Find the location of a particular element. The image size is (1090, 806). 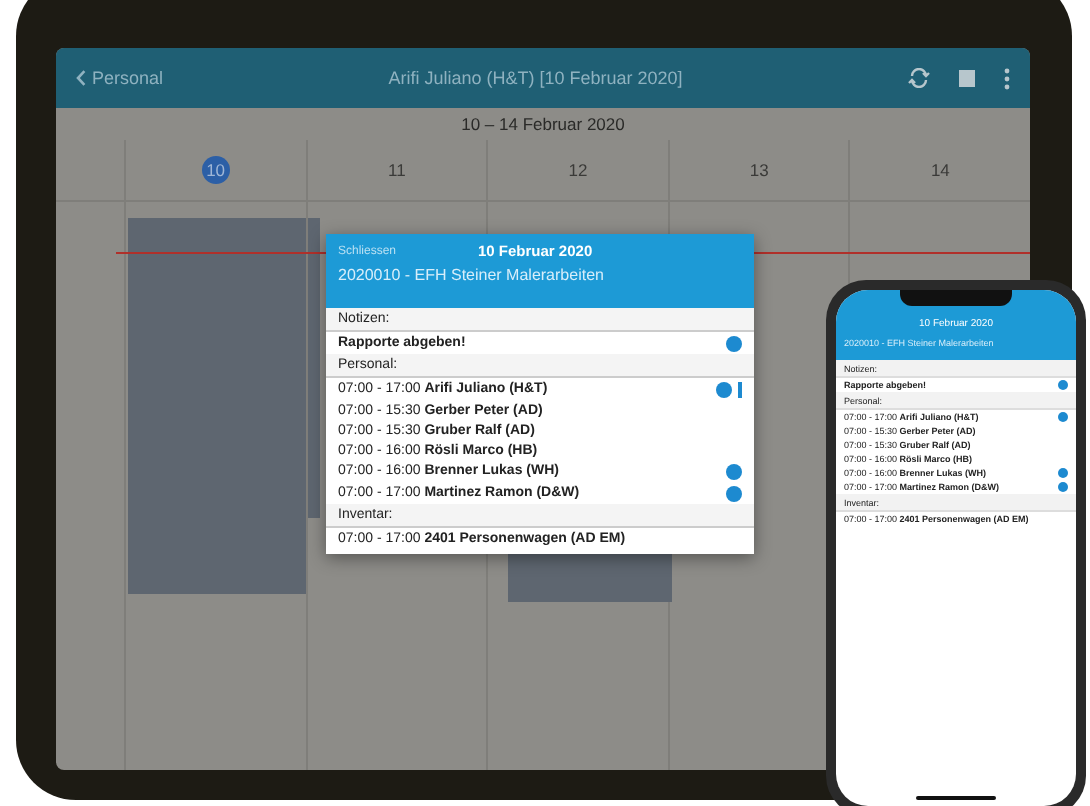

week-title: 10 – 14 Februar 2020 is located at coordinates (543, 125).